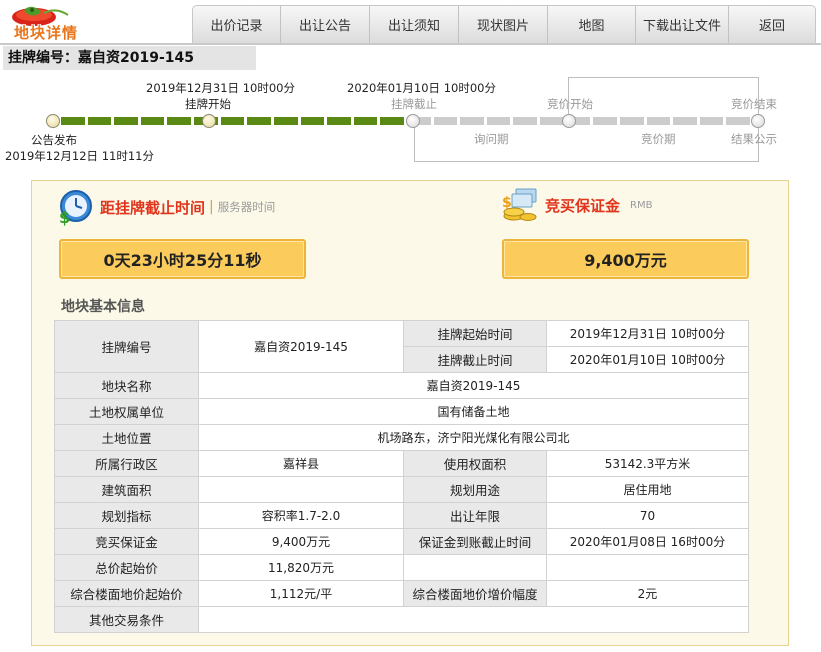 The height and width of the screenshot is (652, 821). What do you see at coordinates (647, 515) in the screenshot?
I see `term-value: 70` at bounding box center [647, 515].